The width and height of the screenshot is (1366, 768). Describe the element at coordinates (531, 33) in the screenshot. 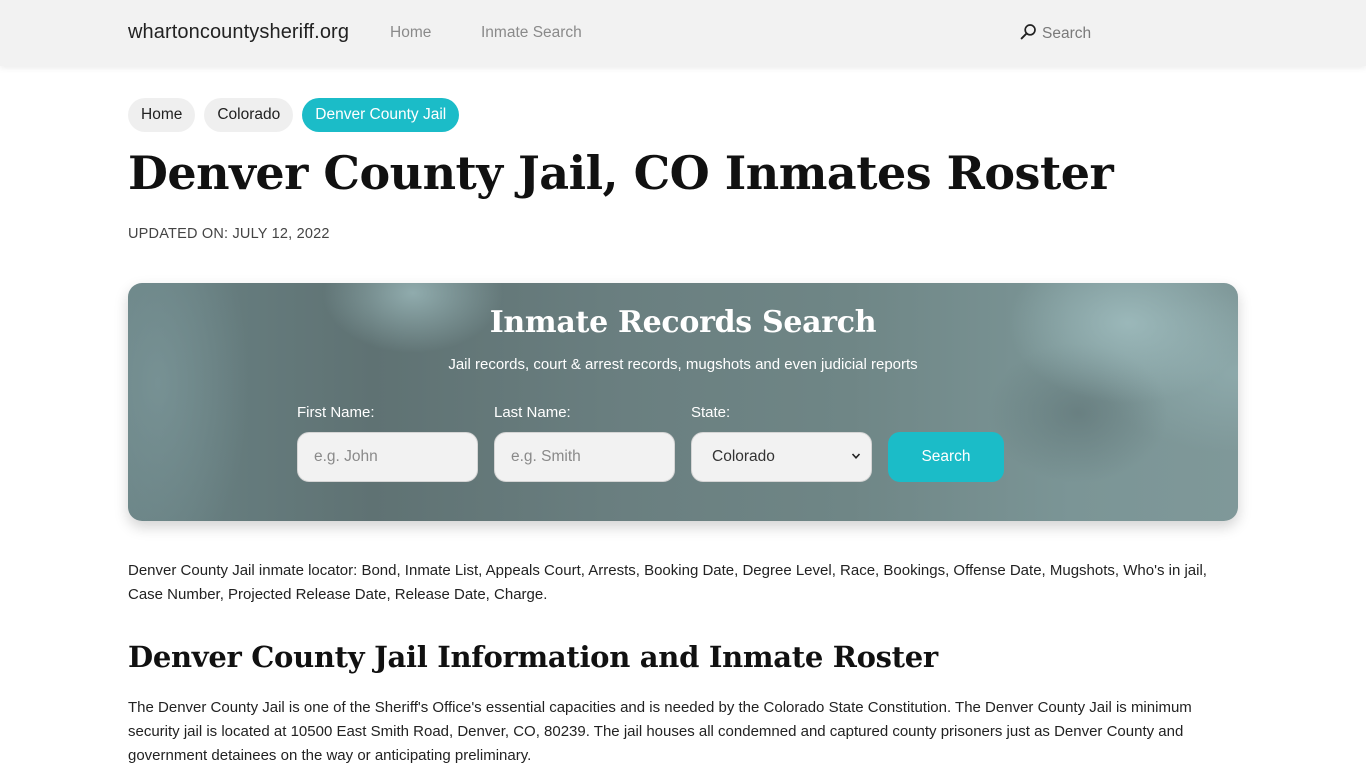

I see `nav-link-inmate-search: Inmate Search` at that location.